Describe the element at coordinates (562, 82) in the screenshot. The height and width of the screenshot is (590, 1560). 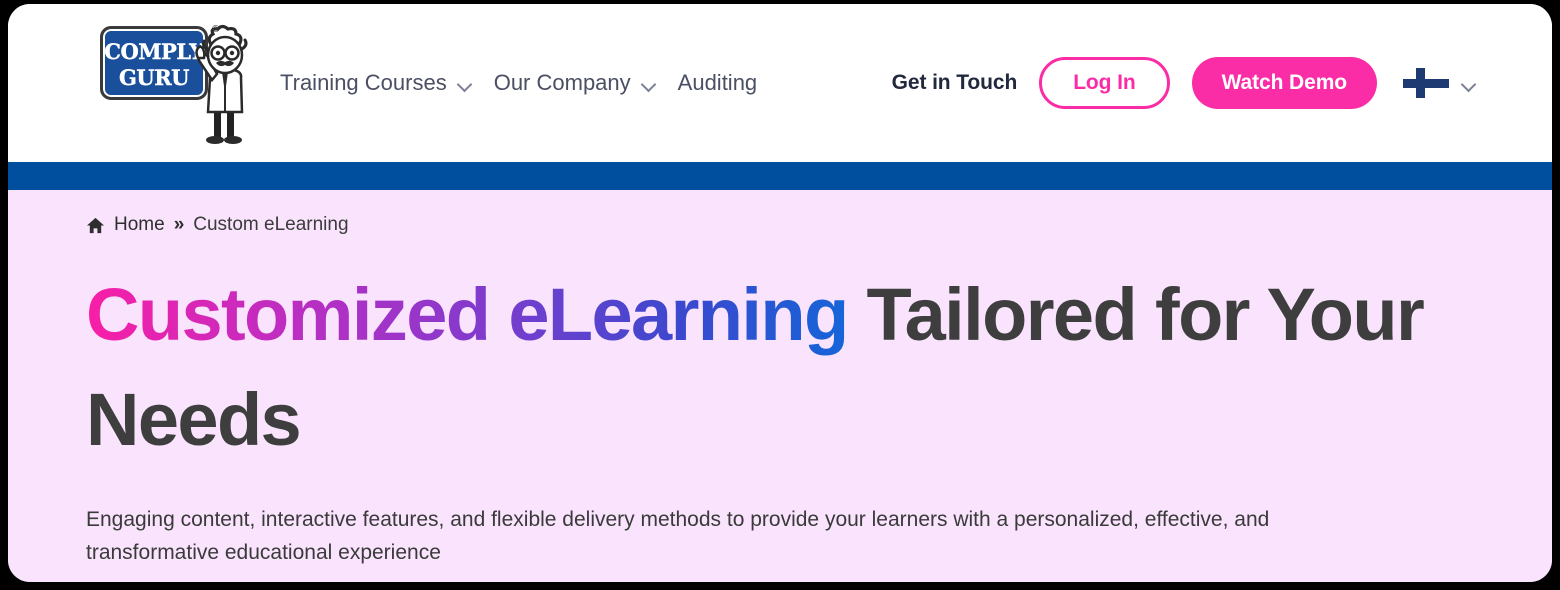
I see `nav-label: Our Company` at that location.